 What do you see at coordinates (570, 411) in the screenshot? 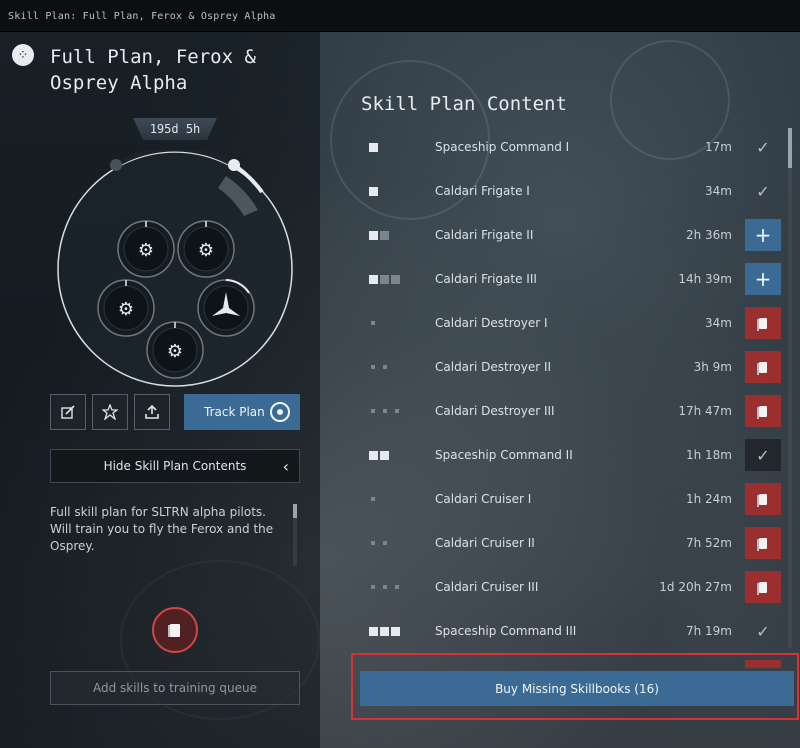
I see `skill-row: Caldari Destroyer III 17h 47m` at bounding box center [570, 411].